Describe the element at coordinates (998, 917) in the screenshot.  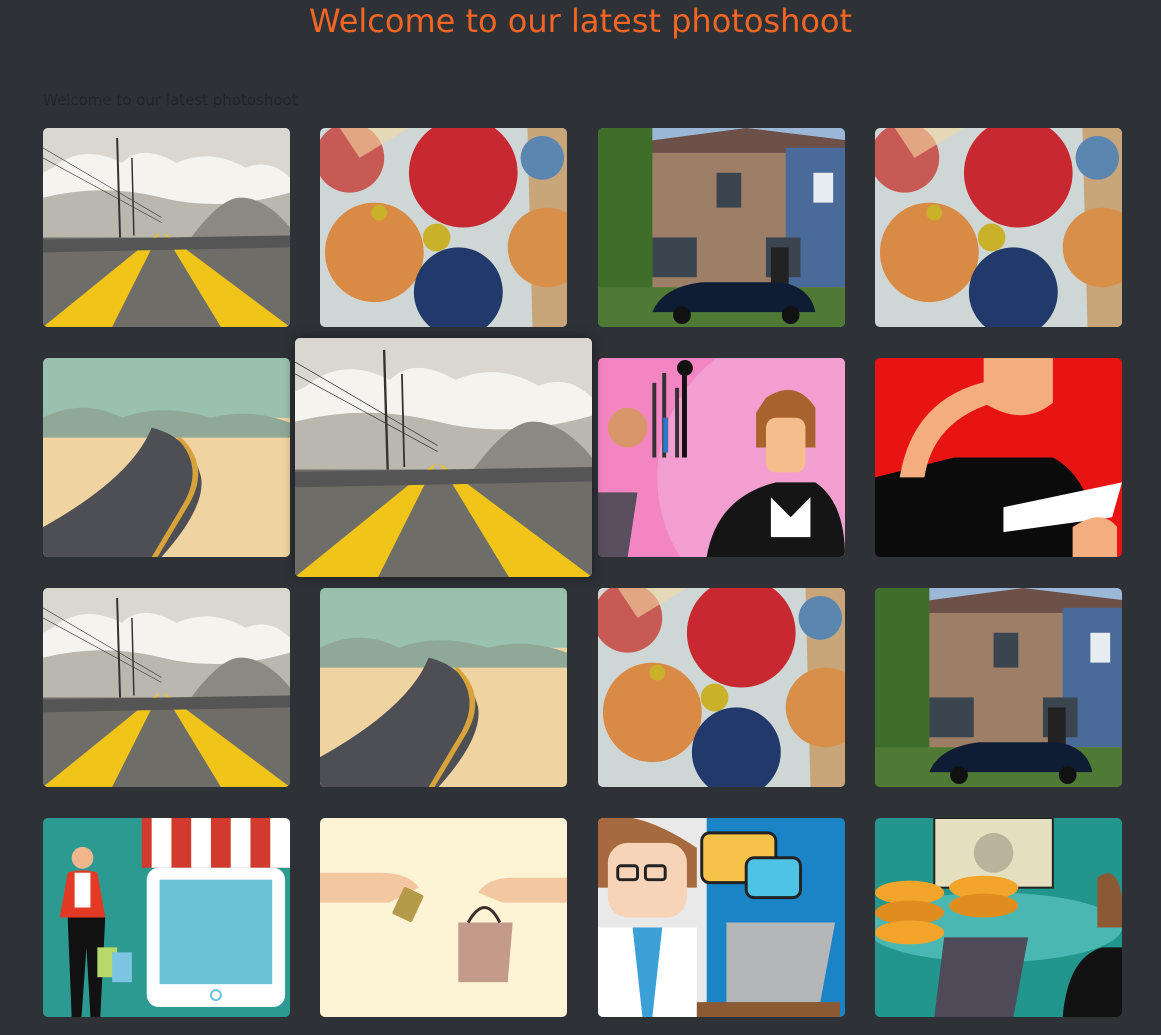
I see `gallery-photo-money-coins-laptop` at that location.